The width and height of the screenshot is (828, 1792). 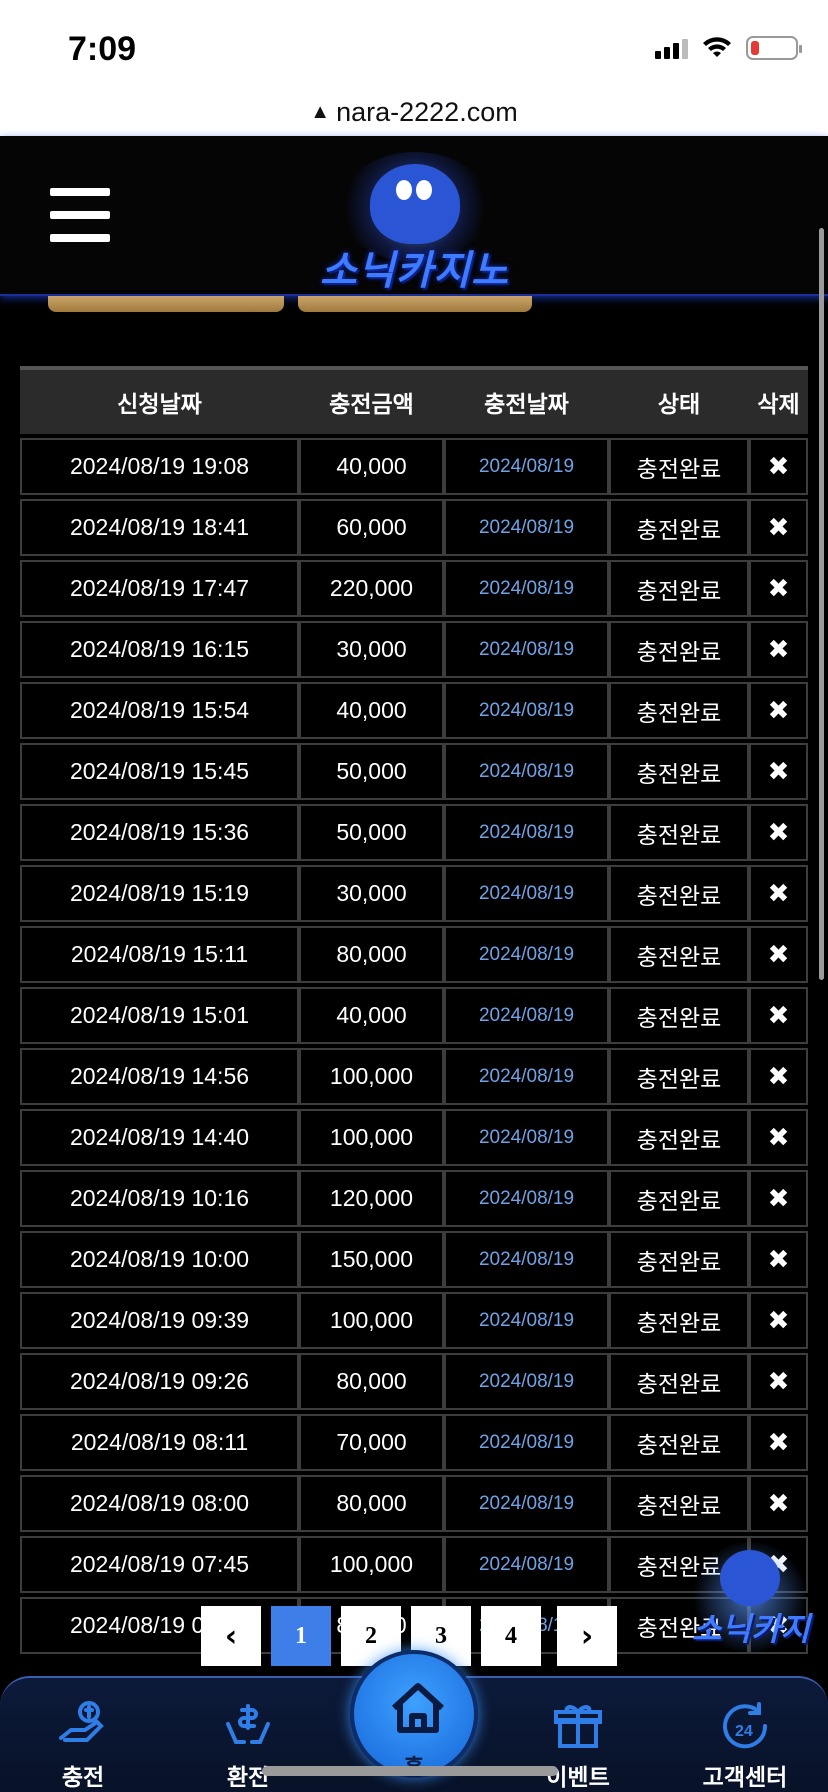 I want to click on column-header: 상태, so click(x=679, y=400).